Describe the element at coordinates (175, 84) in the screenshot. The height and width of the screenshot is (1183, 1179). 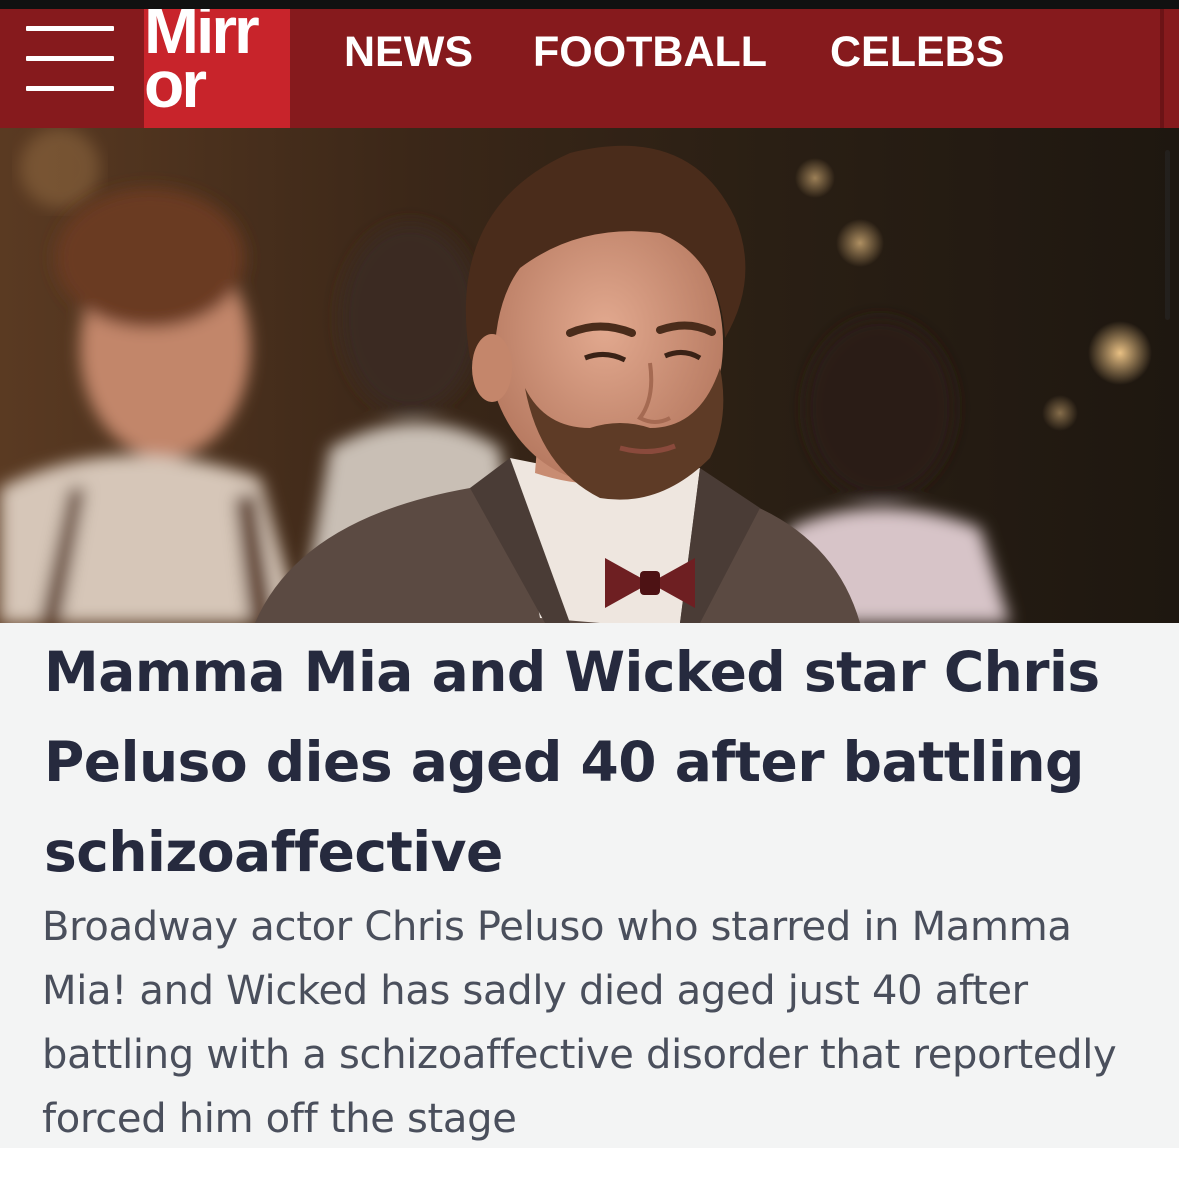
I see `logo-text-line-2: or` at that location.